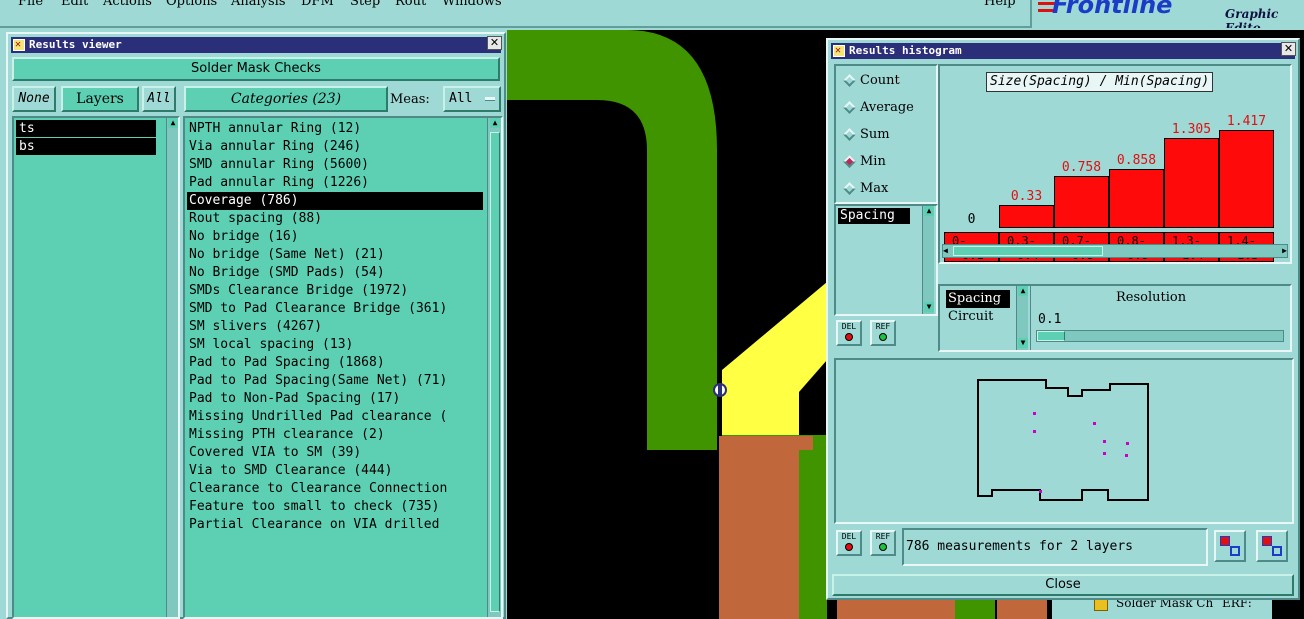 This screenshot has width=1304, height=619. I want to click on import-chart-icon, so click(1272, 546).